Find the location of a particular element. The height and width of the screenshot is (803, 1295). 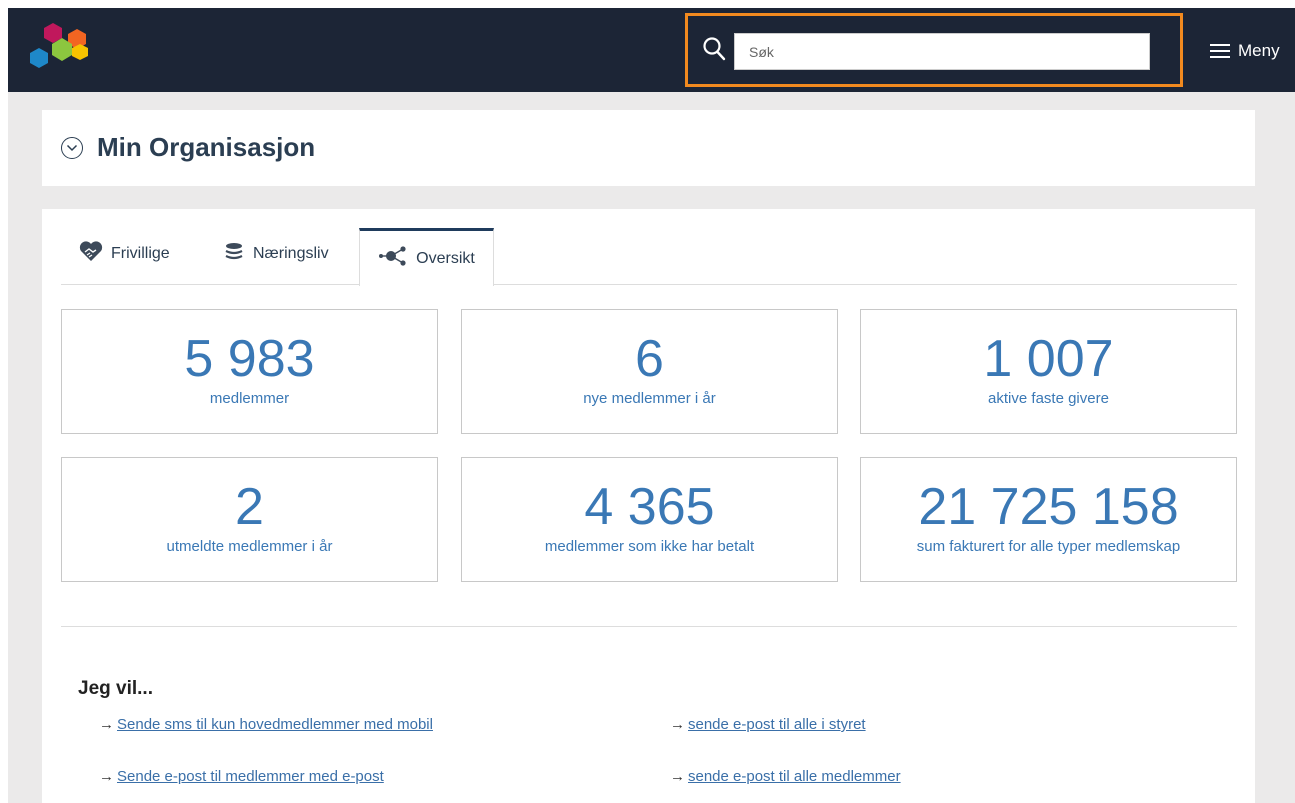

tab-bar: Frivillige Næringsliv Oversikt is located at coordinates (649, 247).